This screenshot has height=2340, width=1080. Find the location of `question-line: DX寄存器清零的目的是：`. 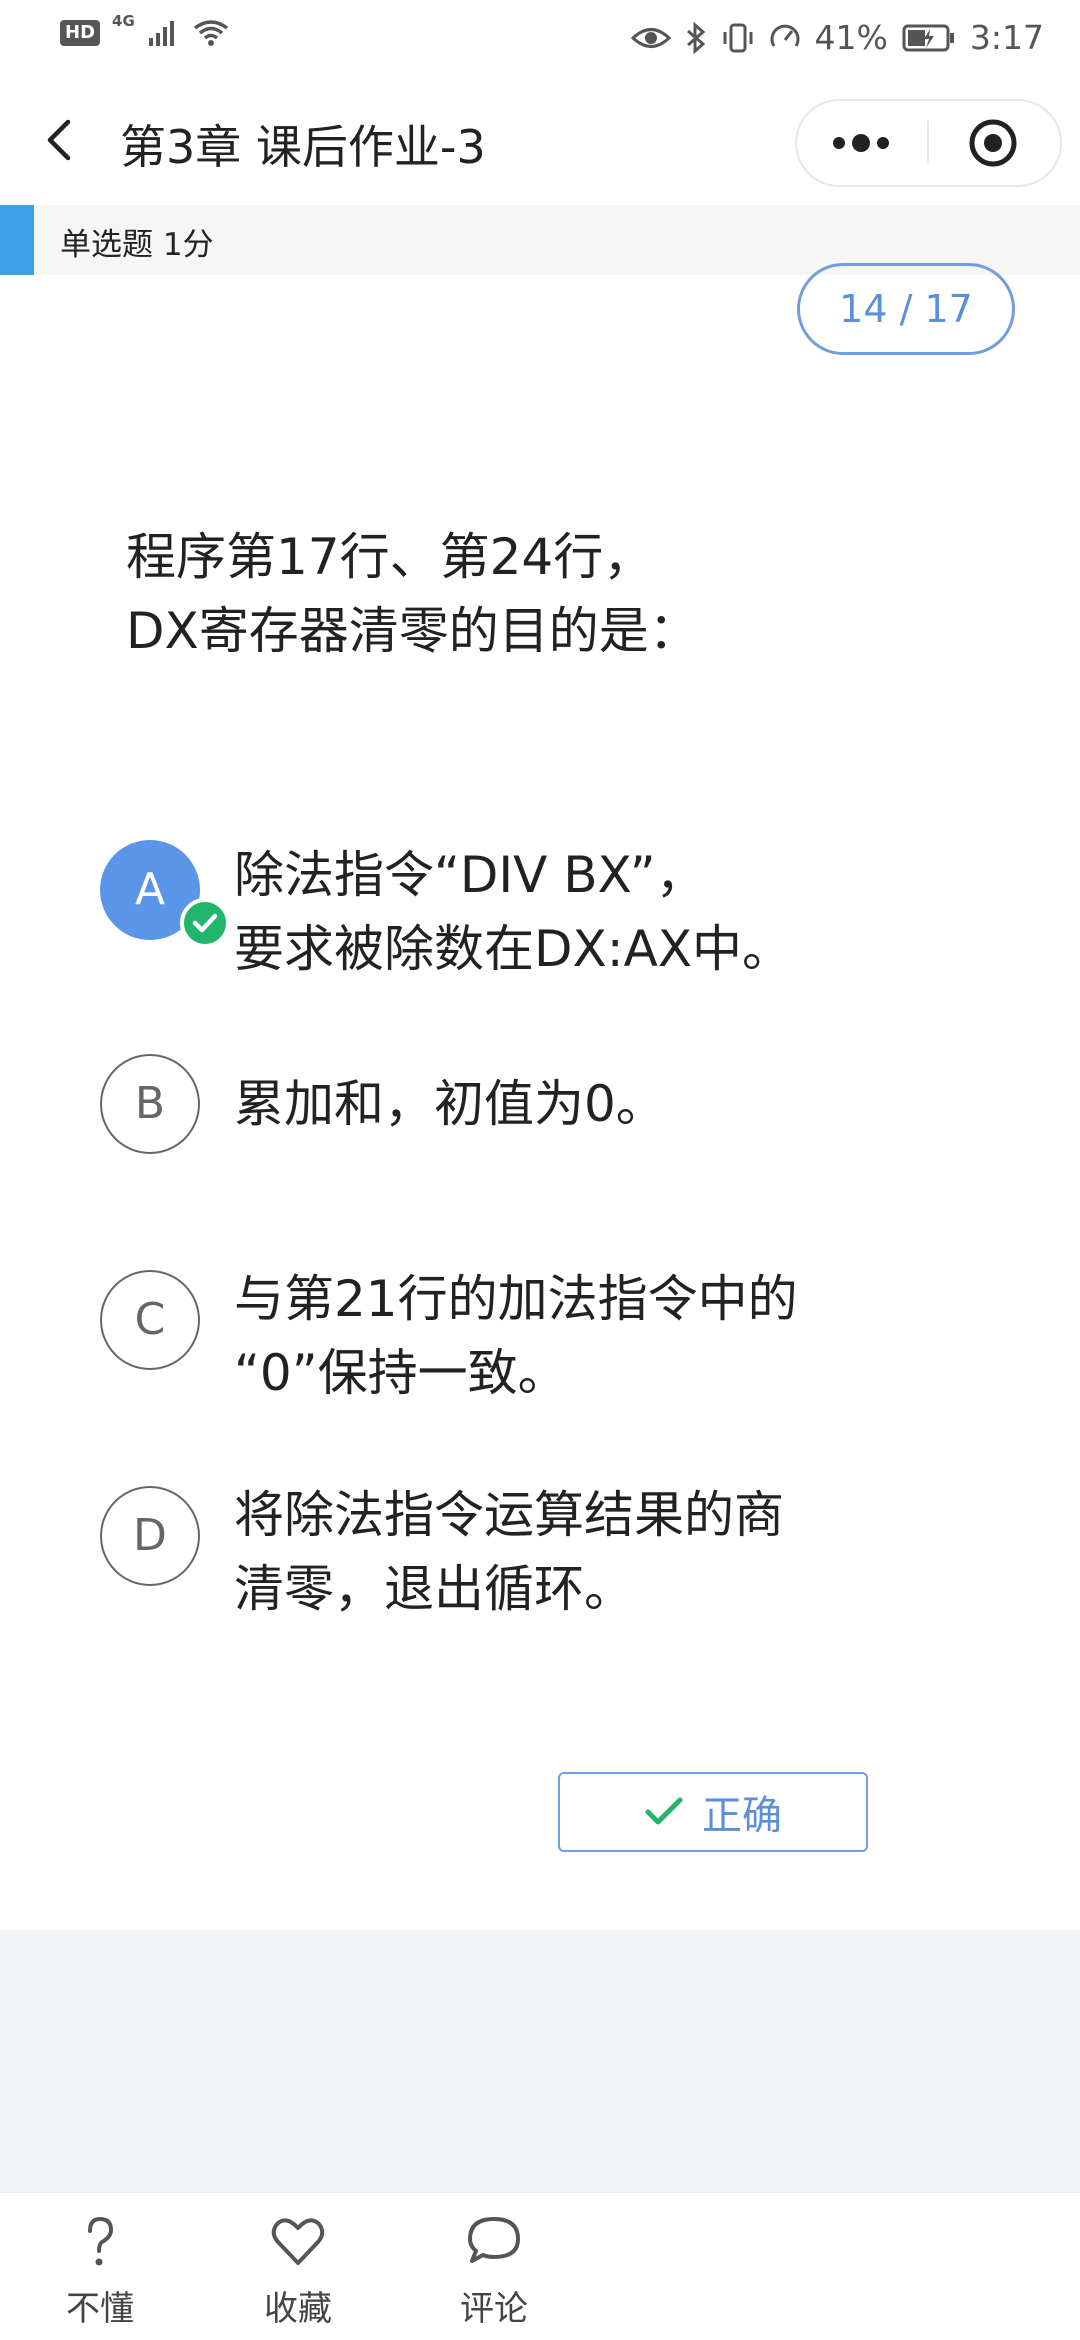

question-line: DX寄存器清零的目的是： is located at coordinates (412, 631).